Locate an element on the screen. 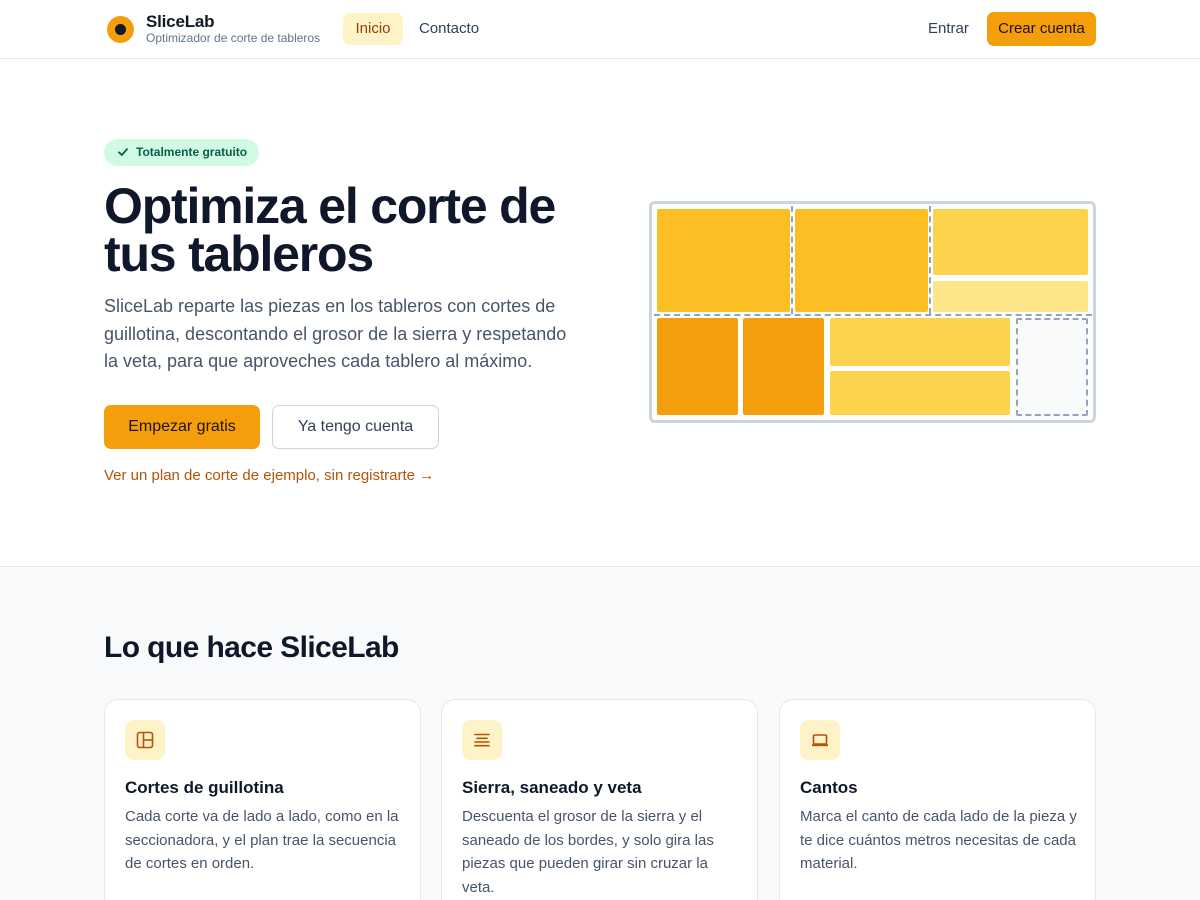 This screenshot has width=1200, height=900. login-link: Entrar is located at coordinates (948, 29).